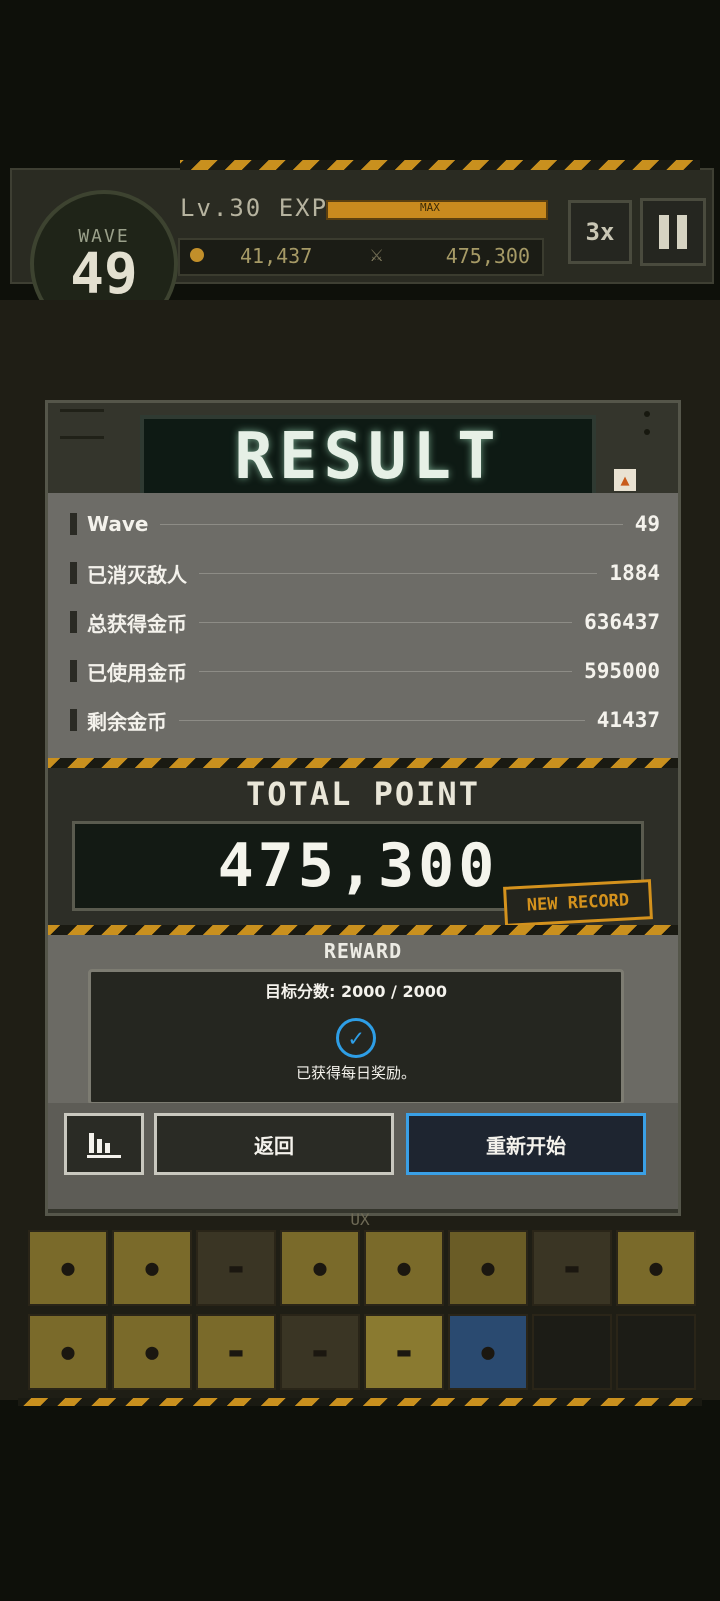 The image size is (720, 1601). Describe the element at coordinates (361, 257) in the screenshot. I see `coins-score-row: 41,437 ⚔ 475,300` at that location.